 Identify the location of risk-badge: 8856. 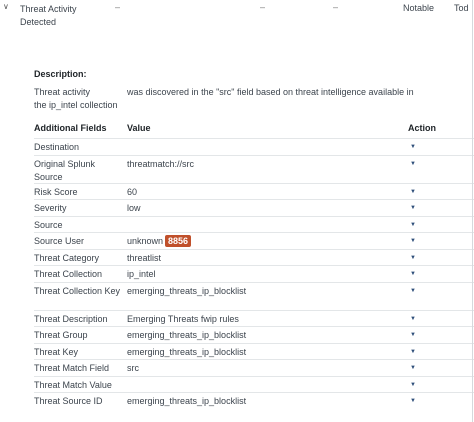
(178, 241).